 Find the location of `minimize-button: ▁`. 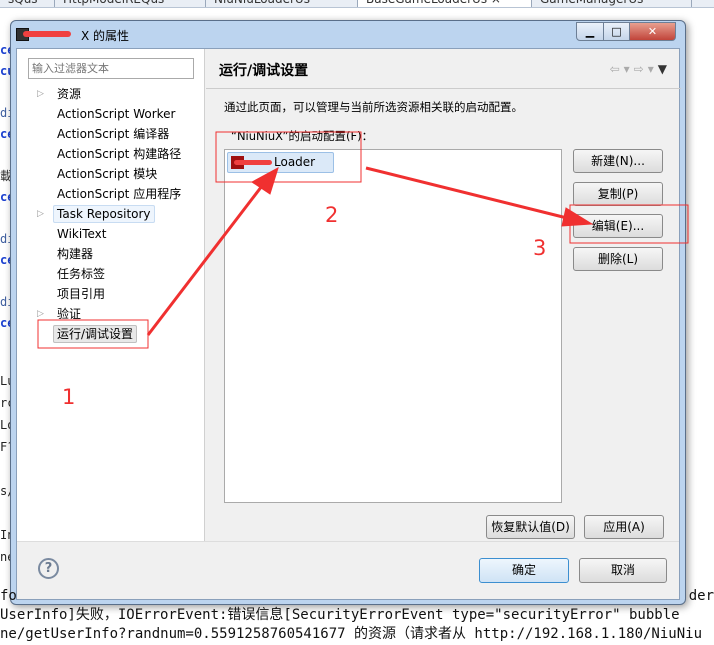

minimize-button: ▁ is located at coordinates (590, 31).